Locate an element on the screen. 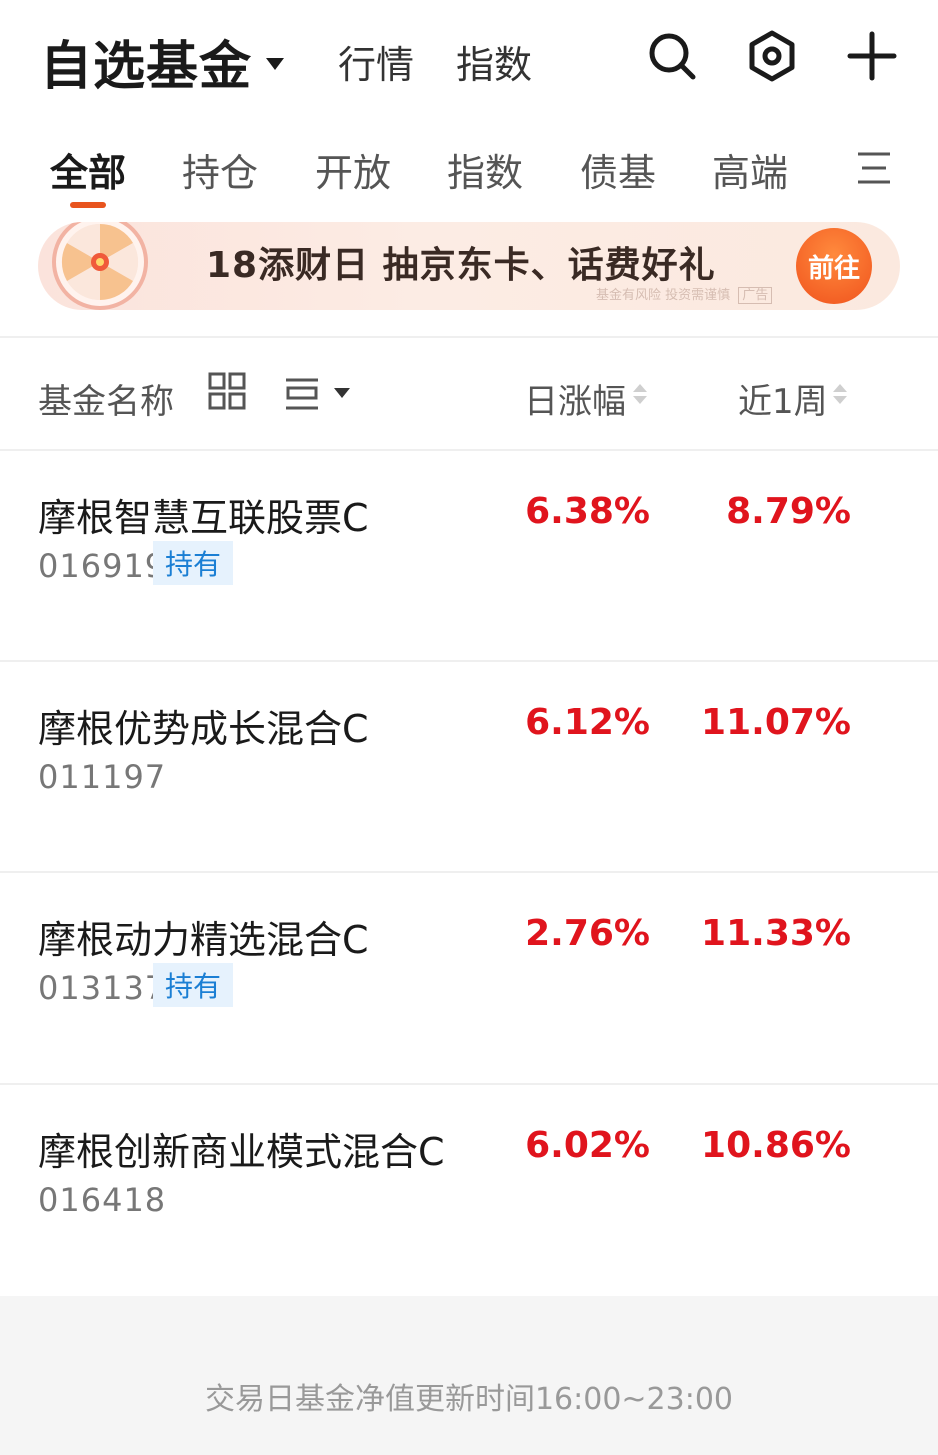 The width and height of the screenshot is (938, 1455). plus-icon is located at coordinates (872, 56).